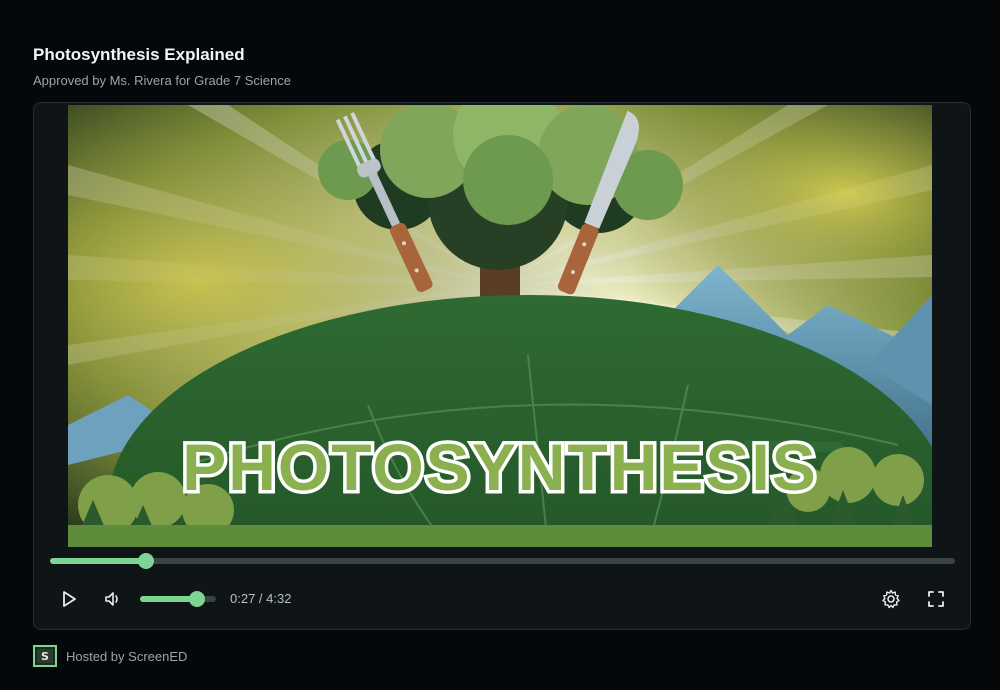 The height and width of the screenshot is (690, 1000). I want to click on logo-letter: S, so click(45, 656).